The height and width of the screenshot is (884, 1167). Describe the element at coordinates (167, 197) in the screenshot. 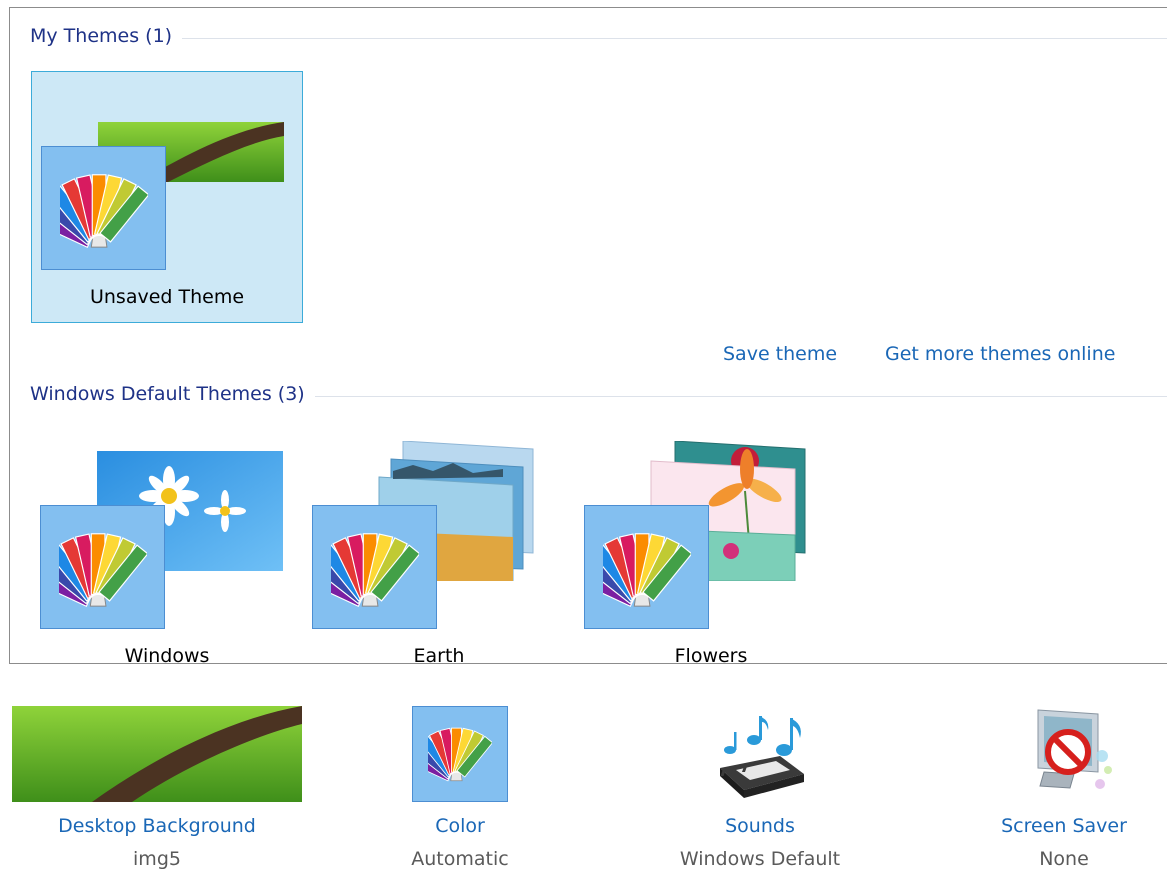

I see `theme-tile-unsaved: Unsaved Theme` at that location.